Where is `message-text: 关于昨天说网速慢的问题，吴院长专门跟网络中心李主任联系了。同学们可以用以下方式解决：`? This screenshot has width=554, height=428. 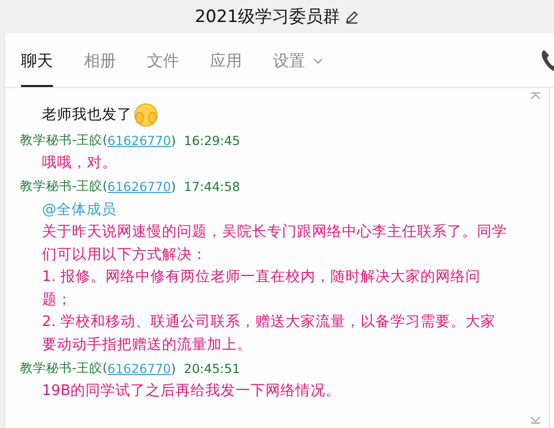
message-text: 关于昨天说网速慢的问题，吴院长专门跟网络中心李主任联系了。同学们可以用以下方式解决： is located at coordinates (275, 243).